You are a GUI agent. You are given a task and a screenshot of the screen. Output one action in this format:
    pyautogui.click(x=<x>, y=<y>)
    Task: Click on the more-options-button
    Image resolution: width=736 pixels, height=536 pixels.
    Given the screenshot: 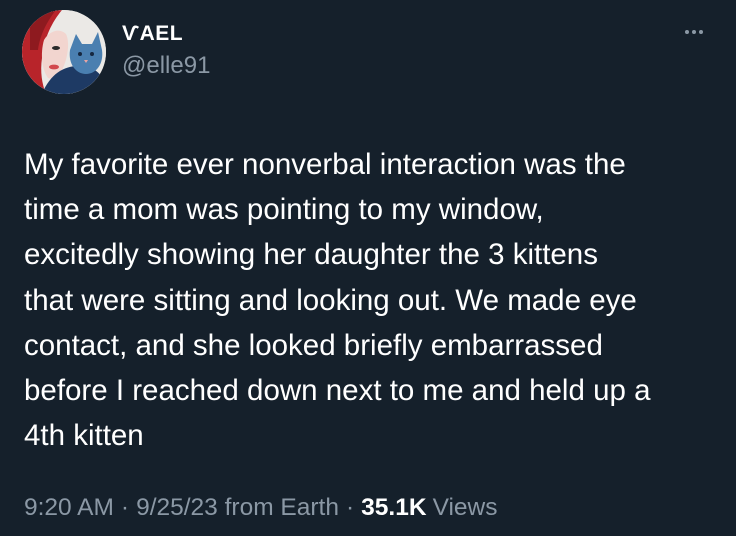 What is the action you would take?
    pyautogui.click(x=694, y=32)
    